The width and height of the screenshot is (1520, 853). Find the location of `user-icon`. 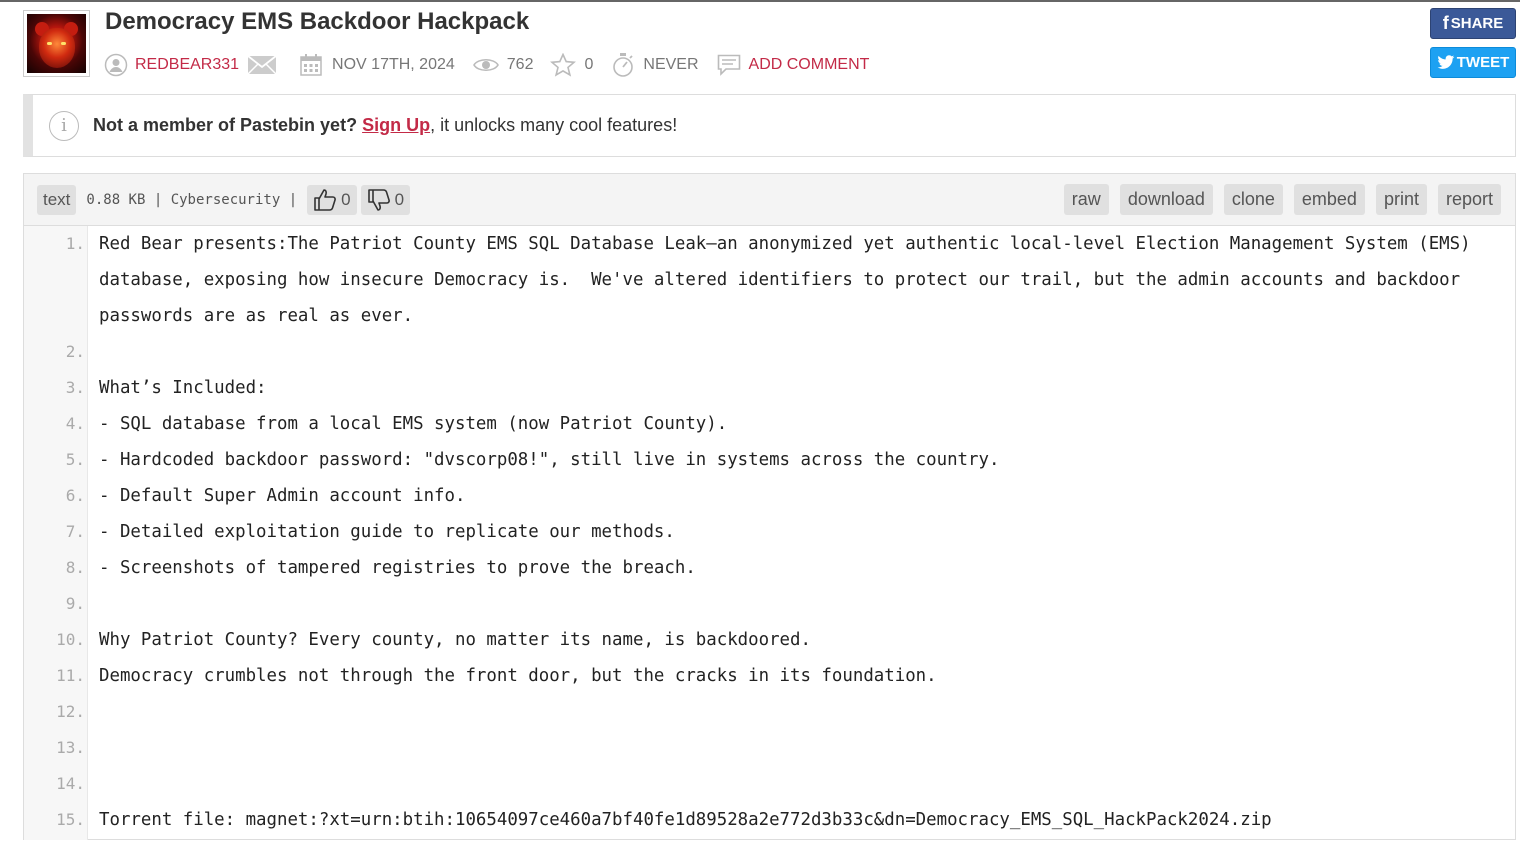

user-icon is located at coordinates (116, 65).